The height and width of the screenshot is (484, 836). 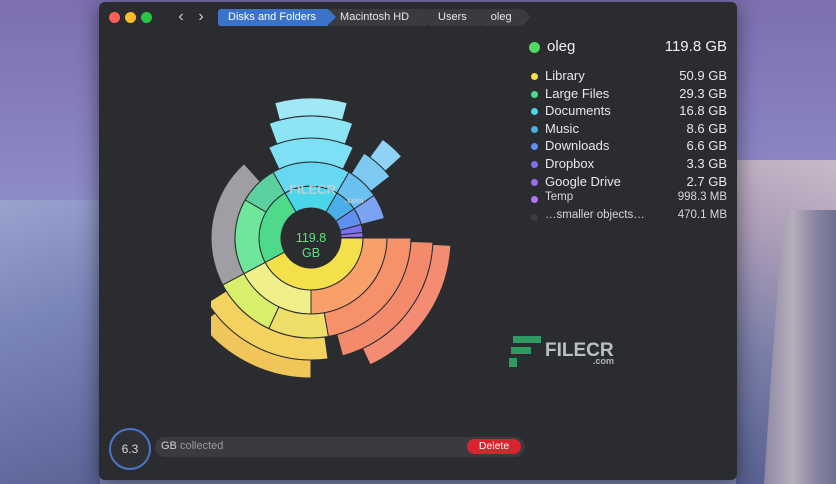 What do you see at coordinates (505, 17) in the screenshot?
I see `breadcrumb-oleg: oleg` at bounding box center [505, 17].